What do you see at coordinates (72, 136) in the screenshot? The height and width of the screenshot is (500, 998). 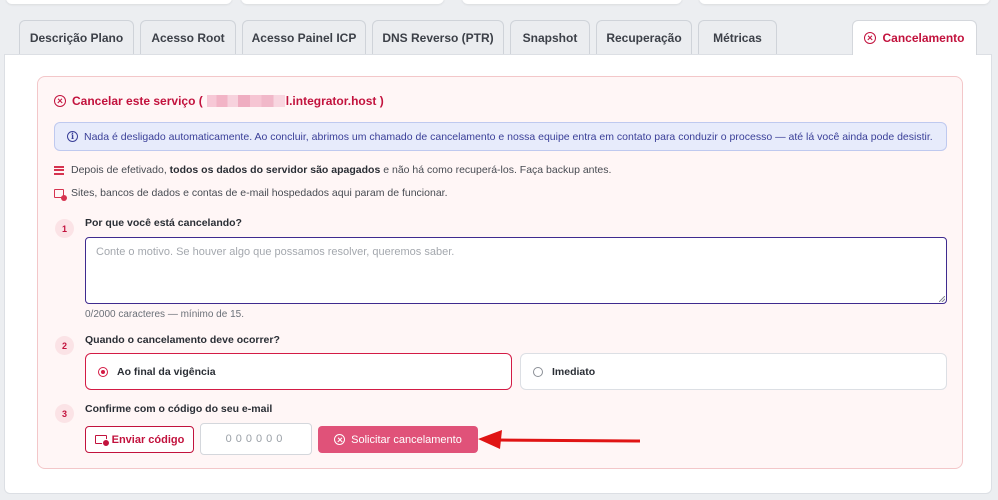 I see `info-icon: i` at bounding box center [72, 136].